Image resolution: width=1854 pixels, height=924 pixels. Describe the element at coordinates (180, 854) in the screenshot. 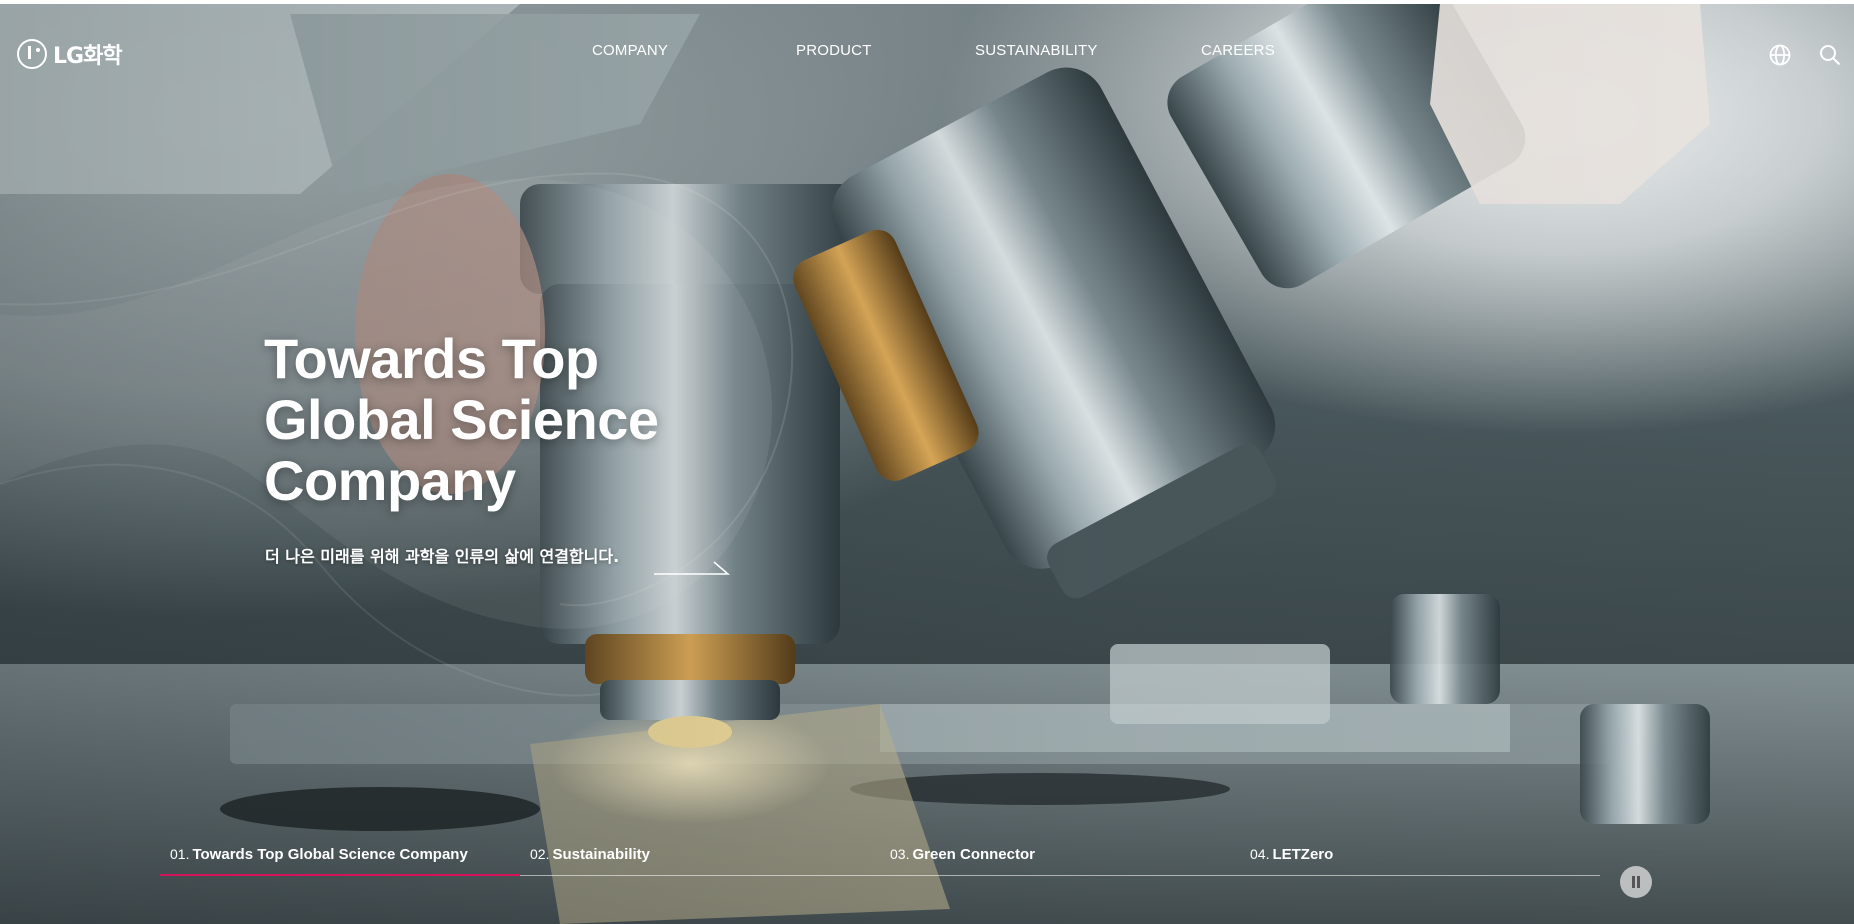

I see `slide-tab-number: 01.` at that location.